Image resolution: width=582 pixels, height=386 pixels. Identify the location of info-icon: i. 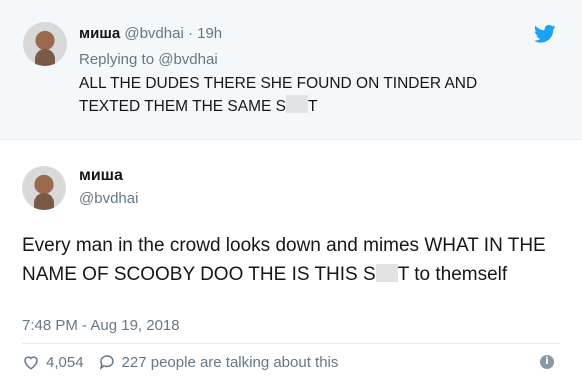
(547, 362).